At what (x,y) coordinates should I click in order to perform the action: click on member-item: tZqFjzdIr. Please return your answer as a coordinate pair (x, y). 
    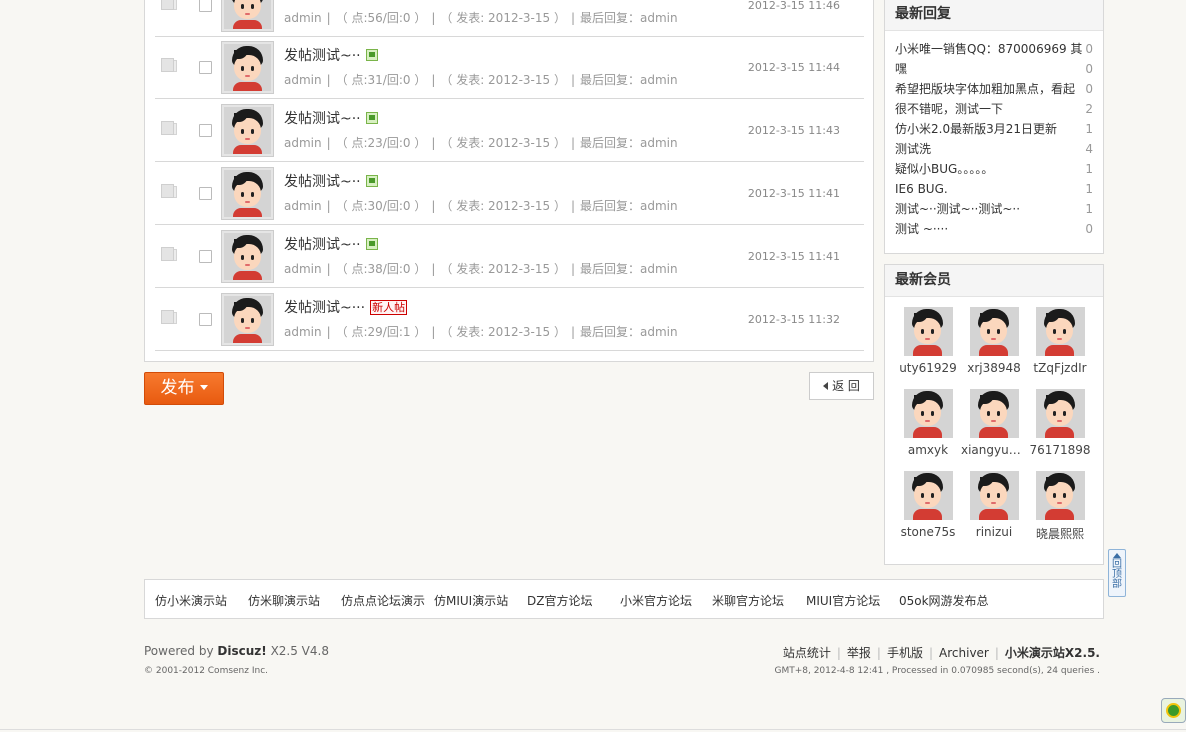
    Looking at the image, I should click on (1060, 341).